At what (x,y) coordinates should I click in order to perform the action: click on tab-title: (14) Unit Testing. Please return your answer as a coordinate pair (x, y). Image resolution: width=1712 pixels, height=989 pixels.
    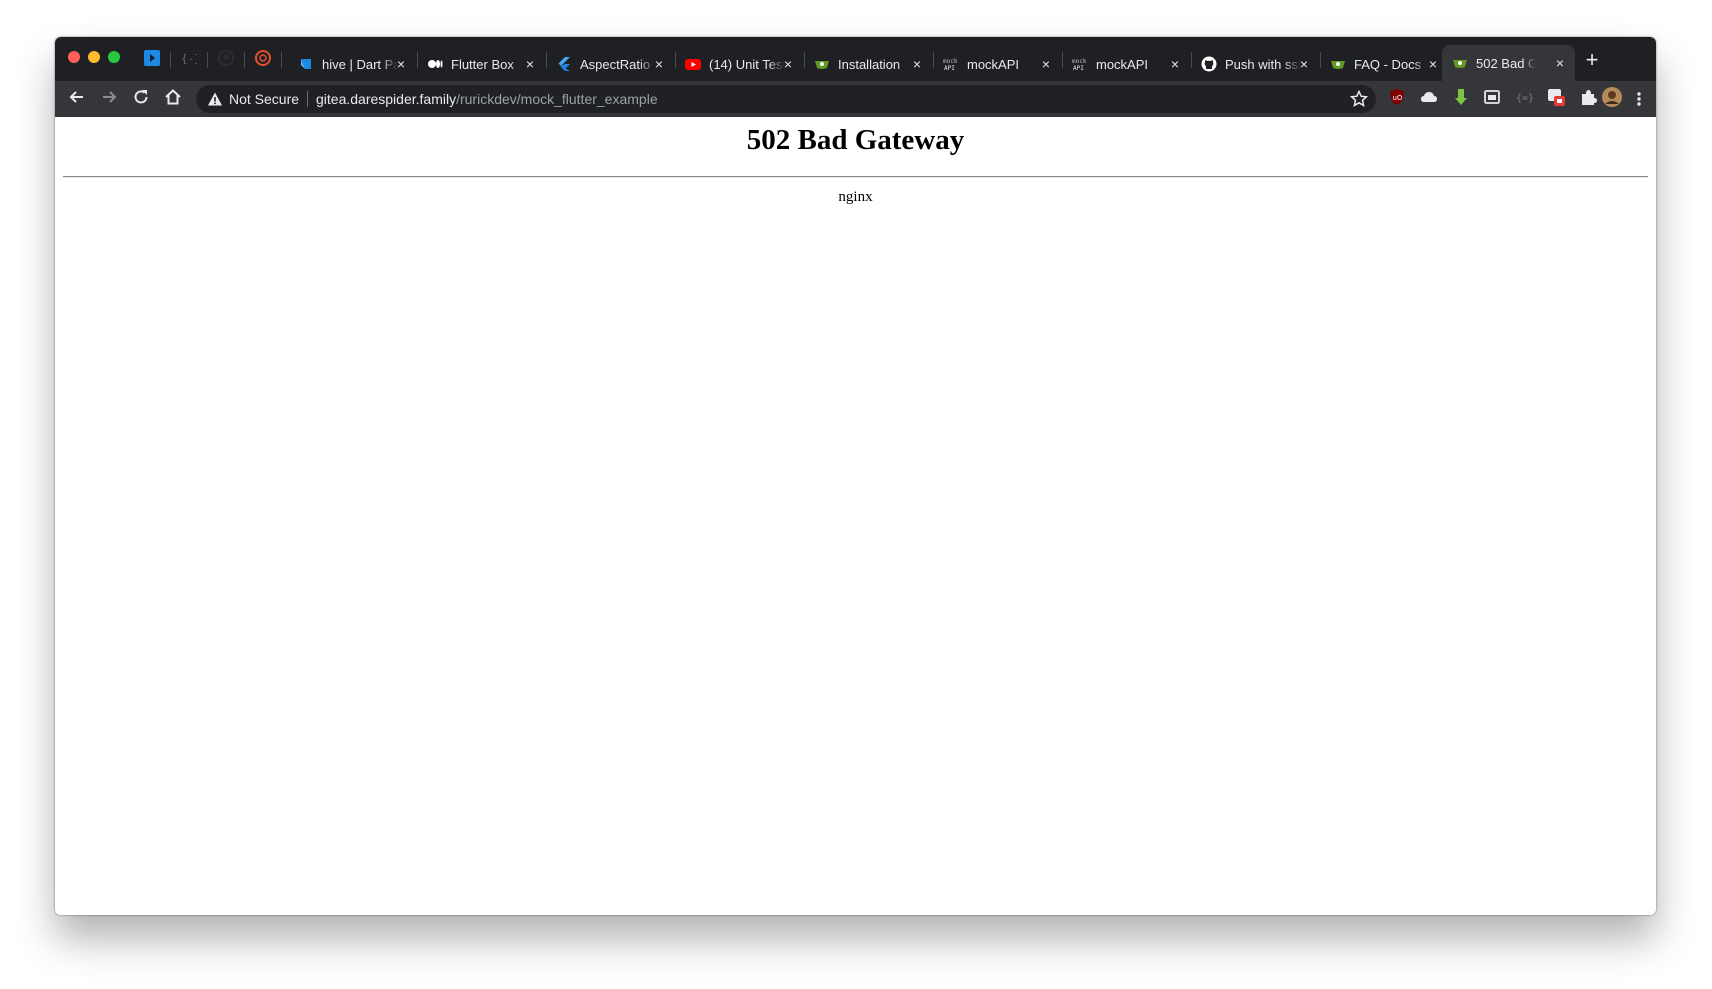
    Looking at the image, I should click on (747, 64).